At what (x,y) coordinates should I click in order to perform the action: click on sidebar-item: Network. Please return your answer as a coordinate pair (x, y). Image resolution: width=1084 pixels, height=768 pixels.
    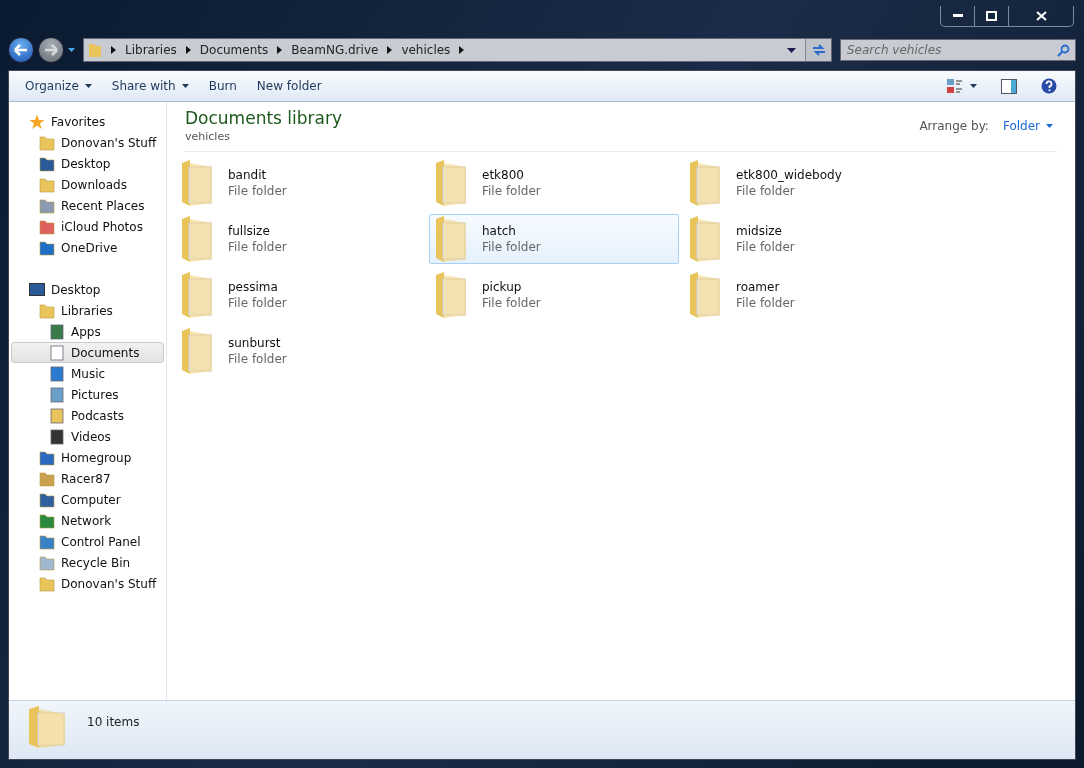
    Looking at the image, I should click on (87, 520).